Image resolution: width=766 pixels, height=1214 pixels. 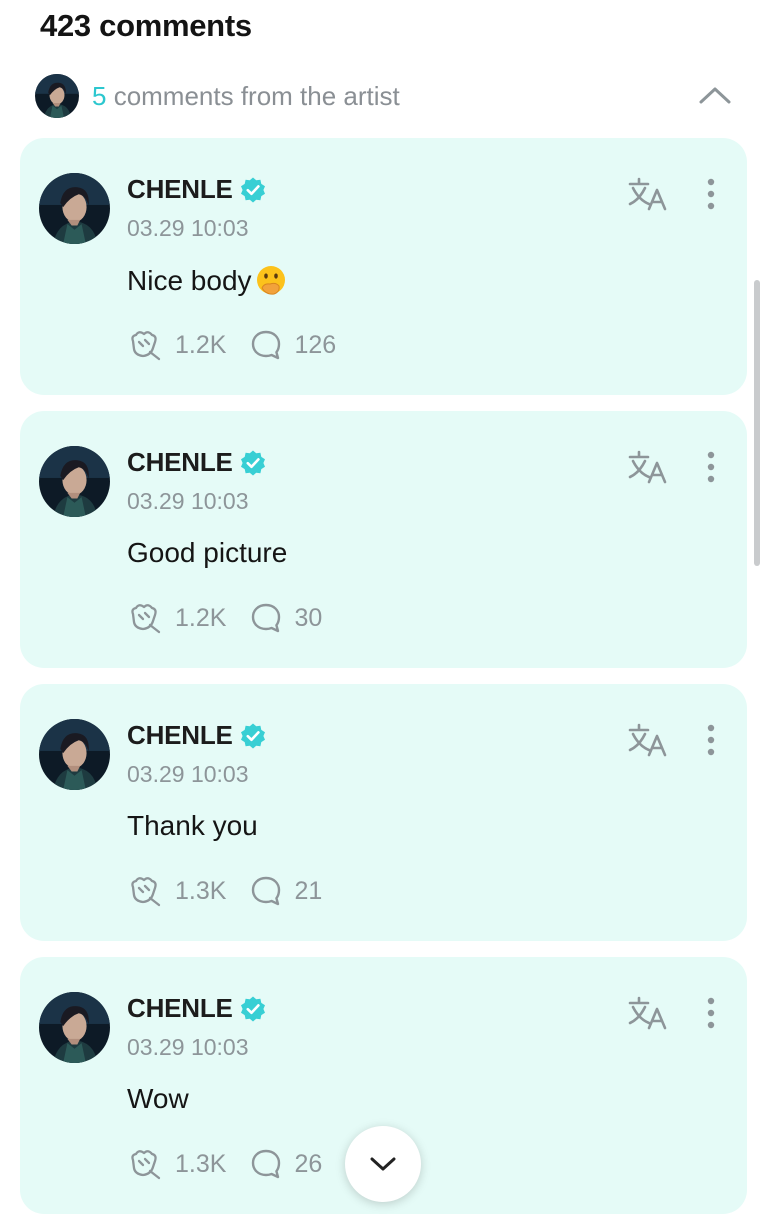 I want to click on comment-actions: 1.2K 126, so click(x=231, y=345).